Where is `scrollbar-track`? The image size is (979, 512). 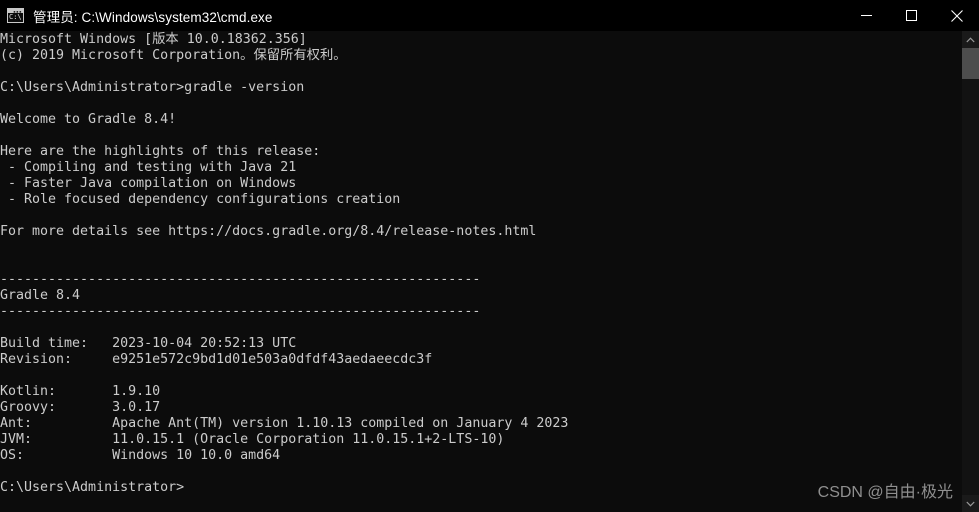 scrollbar-track is located at coordinates (970, 271).